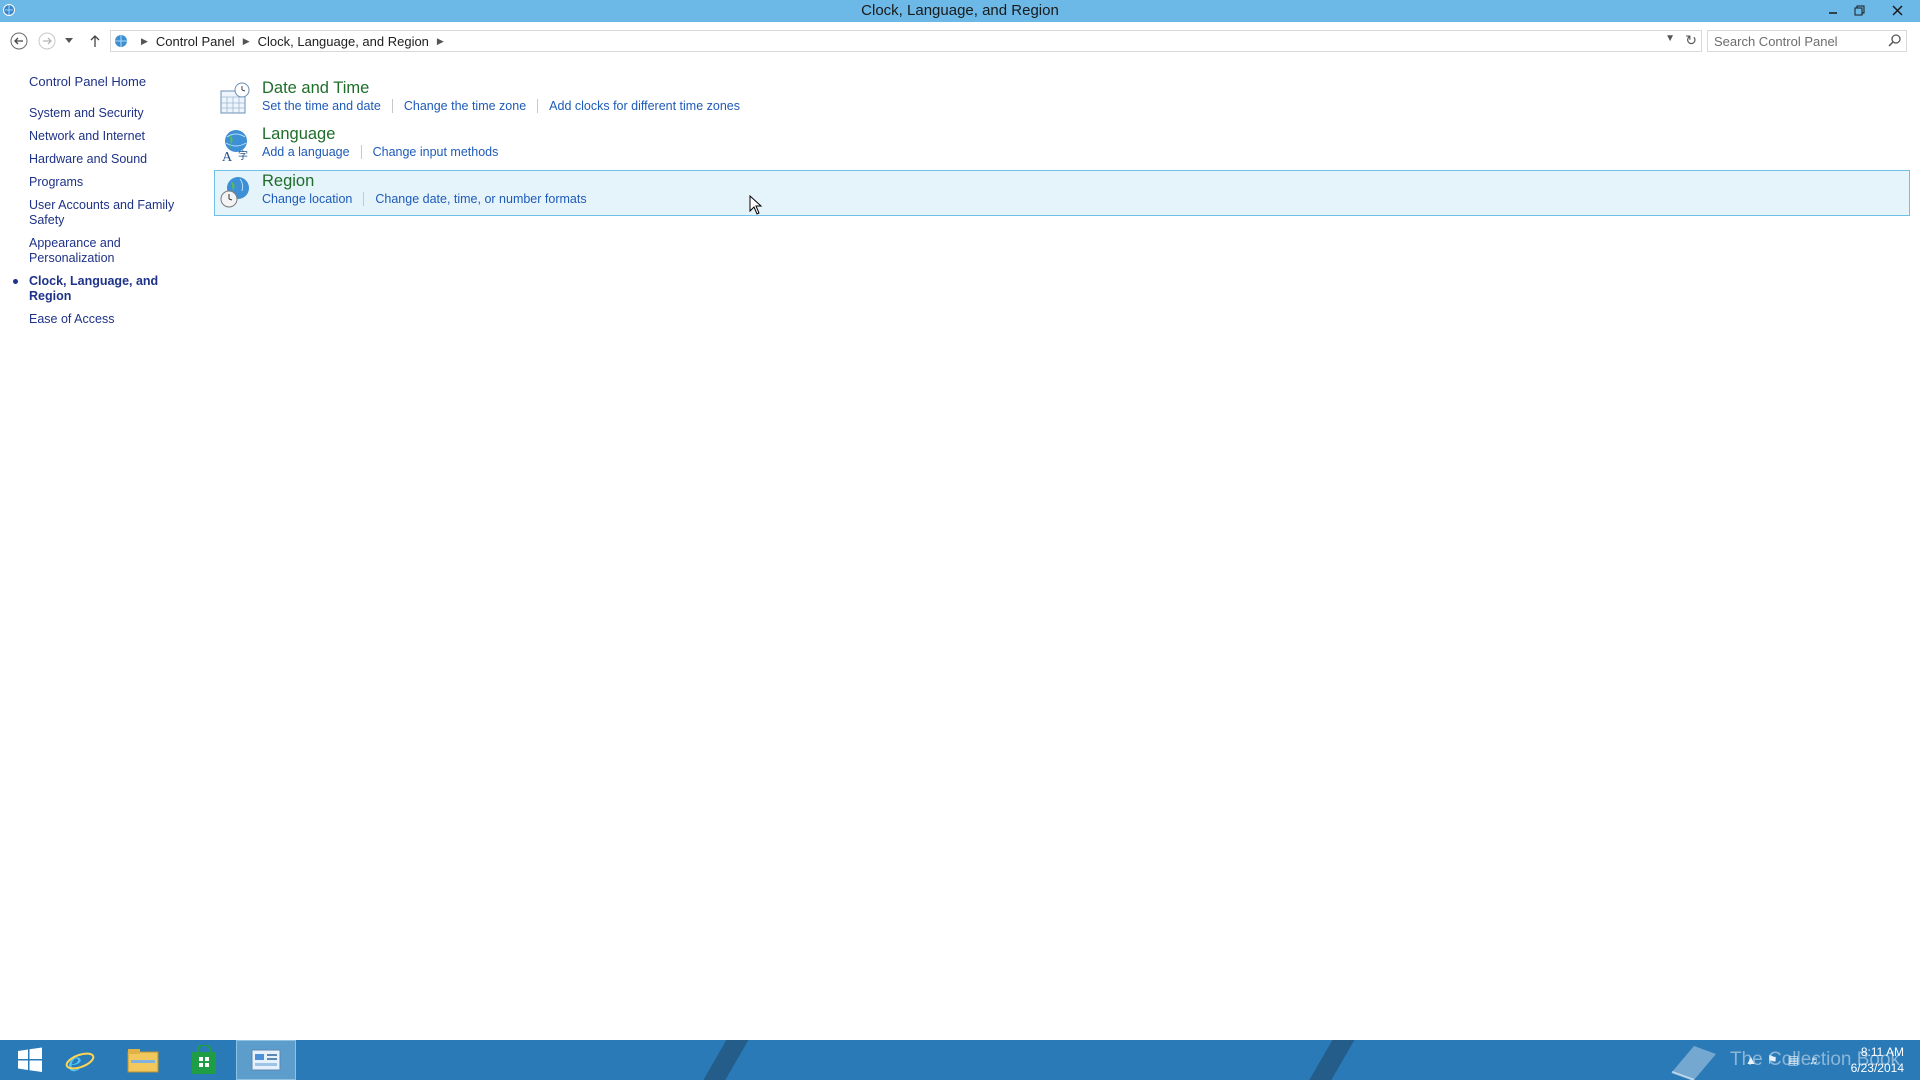 The image size is (1920, 1080). What do you see at coordinates (1833, 13) in the screenshot?
I see `minimize-icon` at bounding box center [1833, 13].